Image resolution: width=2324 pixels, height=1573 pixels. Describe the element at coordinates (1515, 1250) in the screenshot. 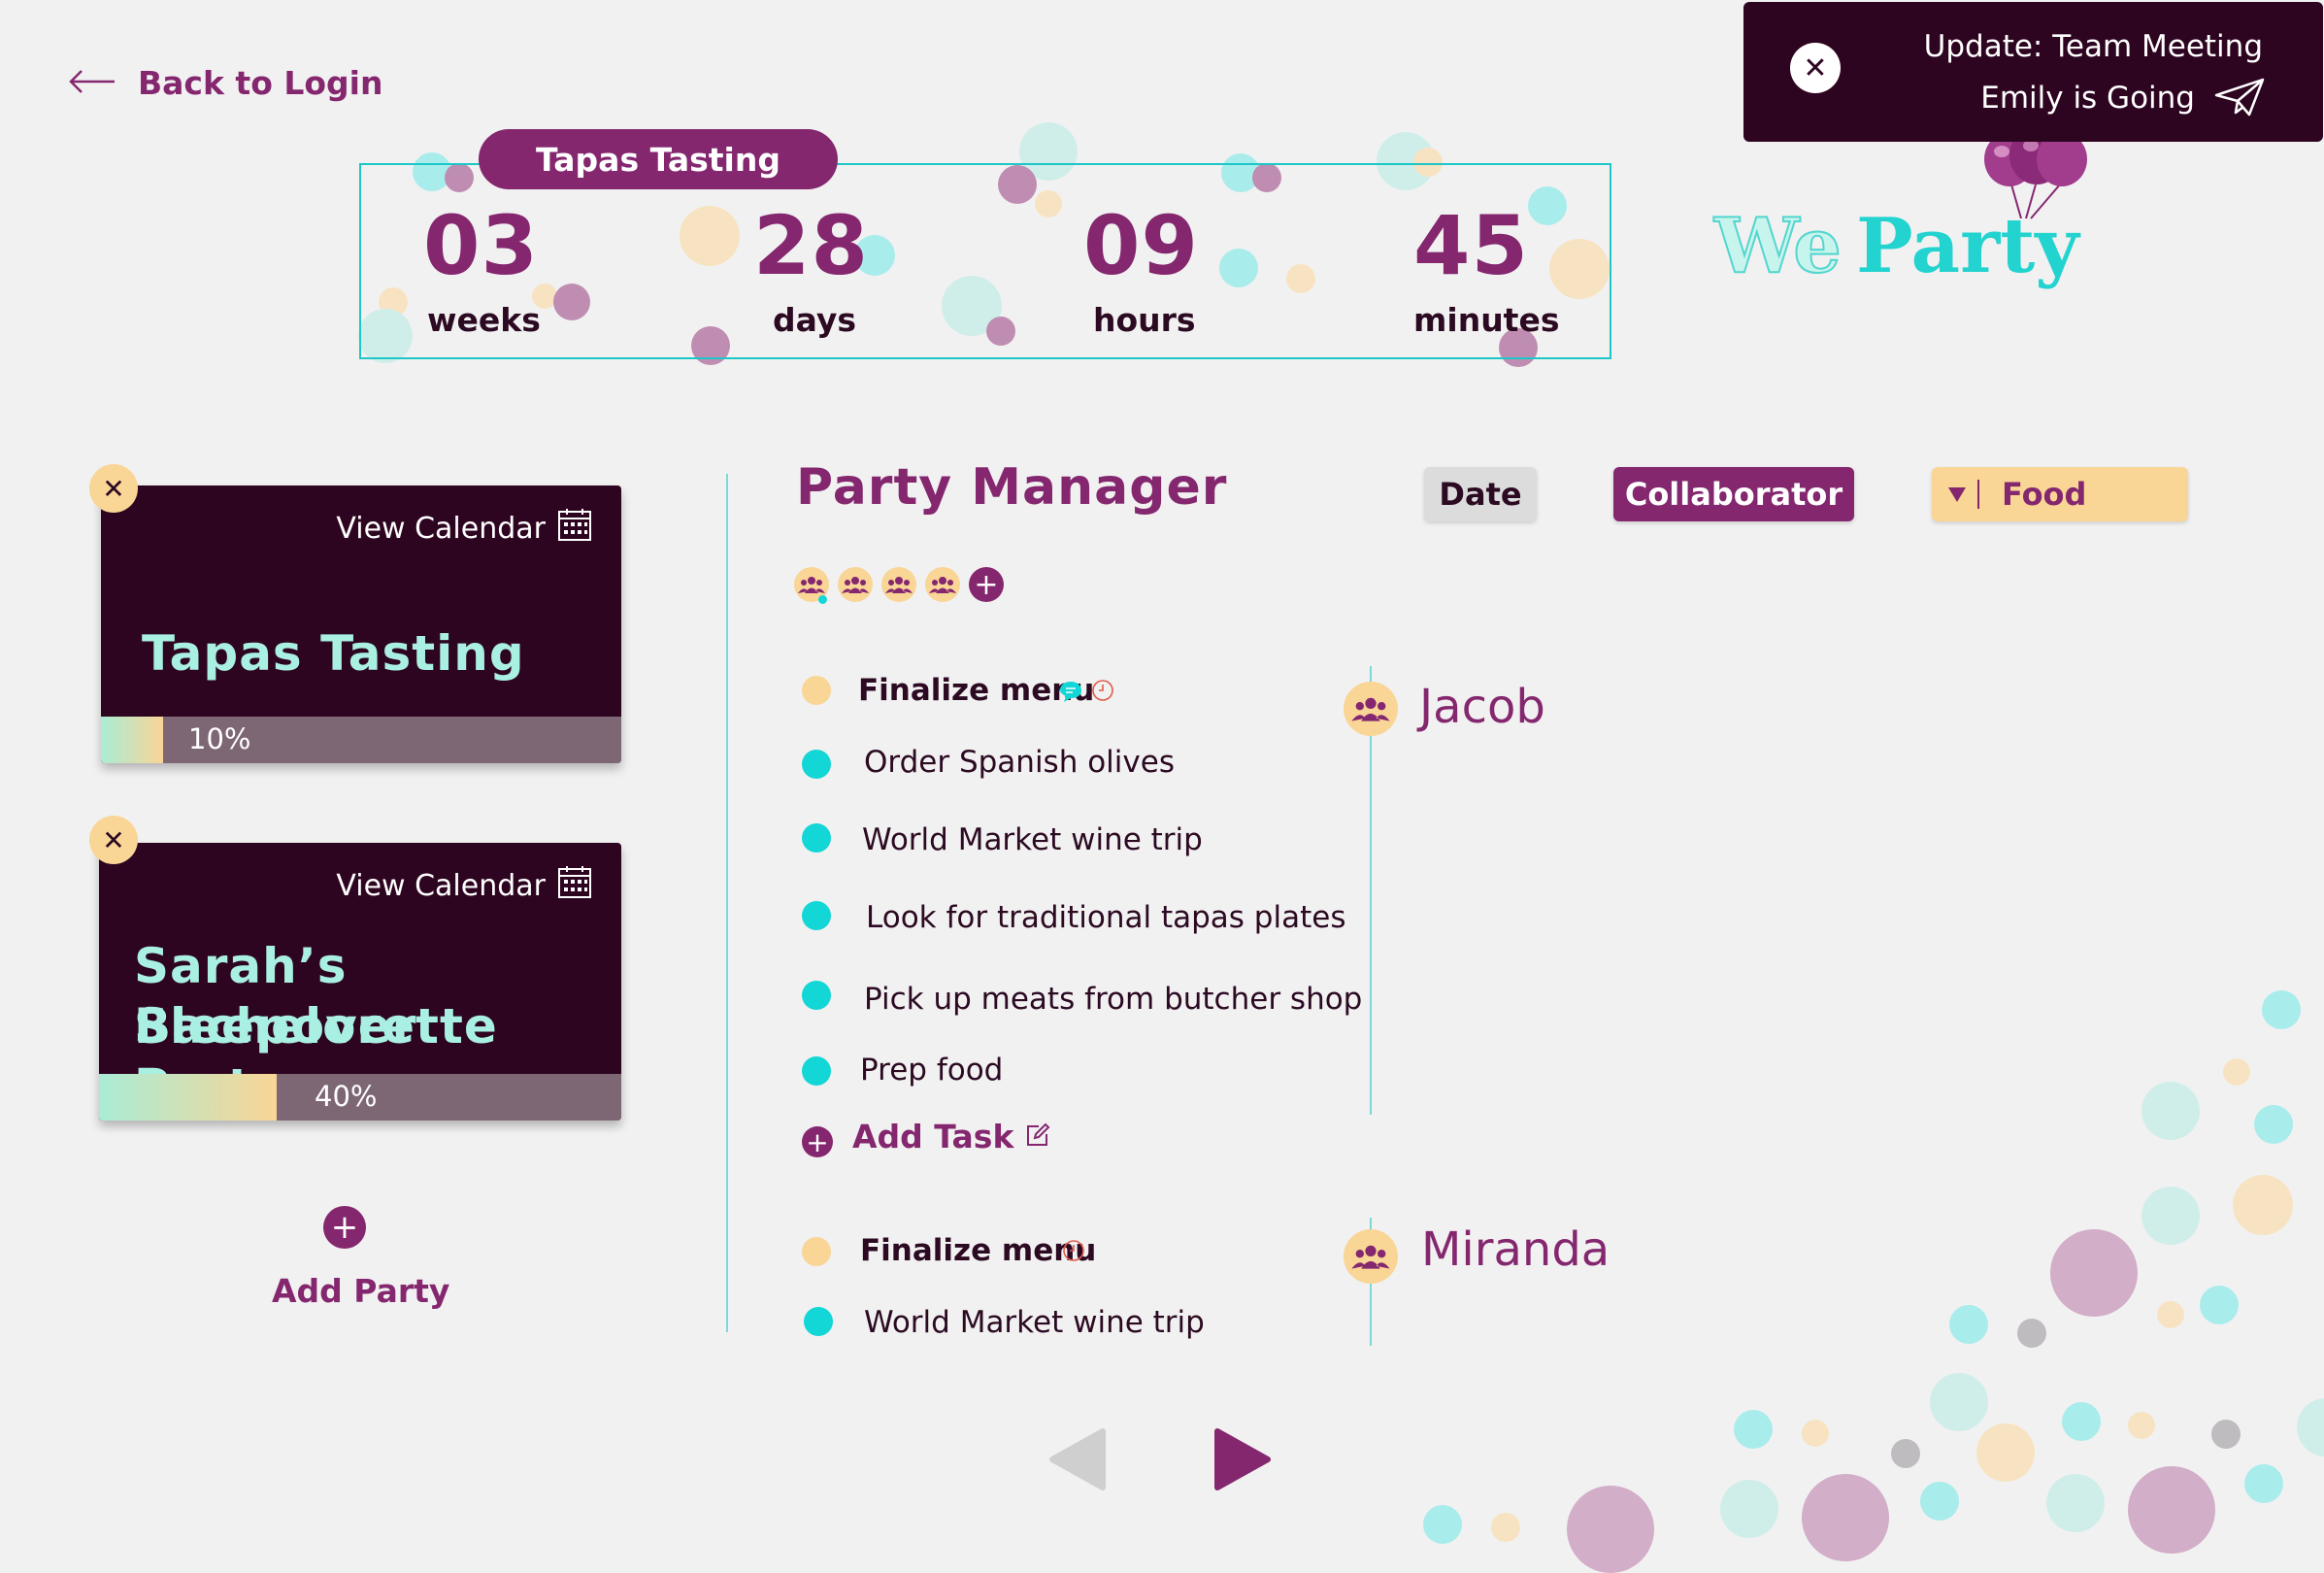

I see `collaborator-name: Miranda` at that location.